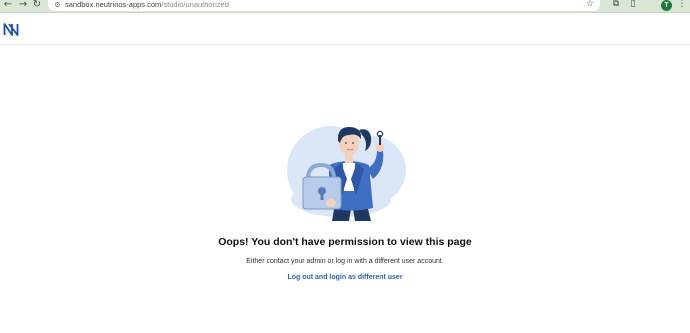  What do you see at coordinates (616, 5) in the screenshot?
I see `extensions-icon: ⧉` at bounding box center [616, 5].